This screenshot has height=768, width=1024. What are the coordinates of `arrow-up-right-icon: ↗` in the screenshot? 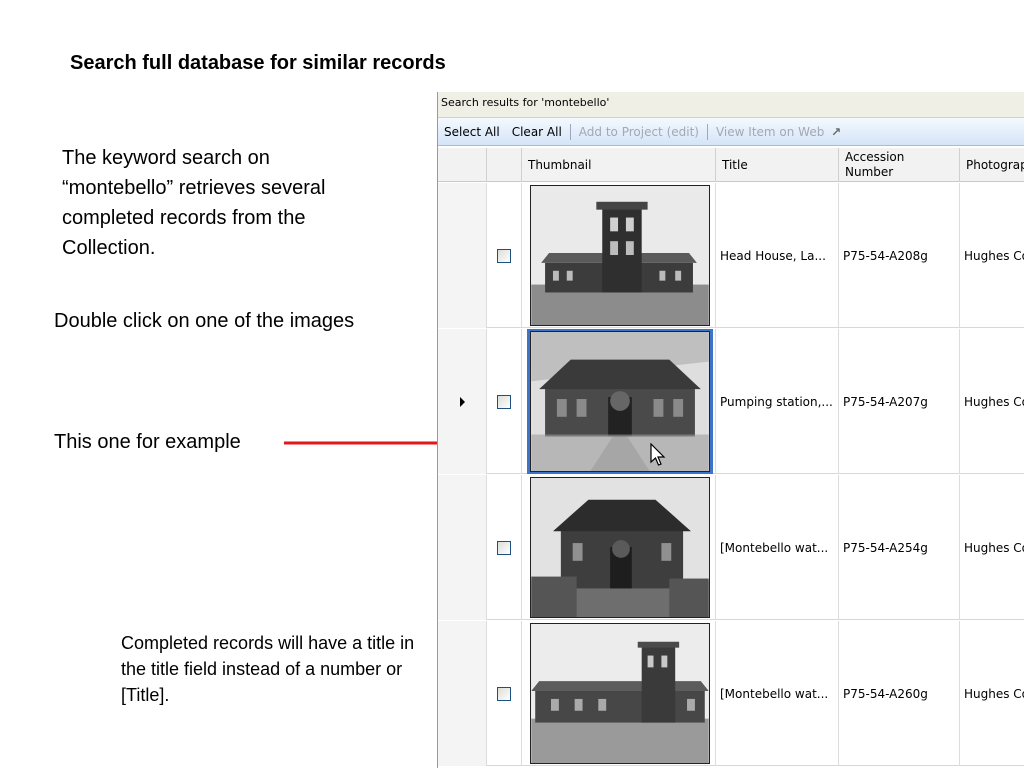 It's located at (836, 131).